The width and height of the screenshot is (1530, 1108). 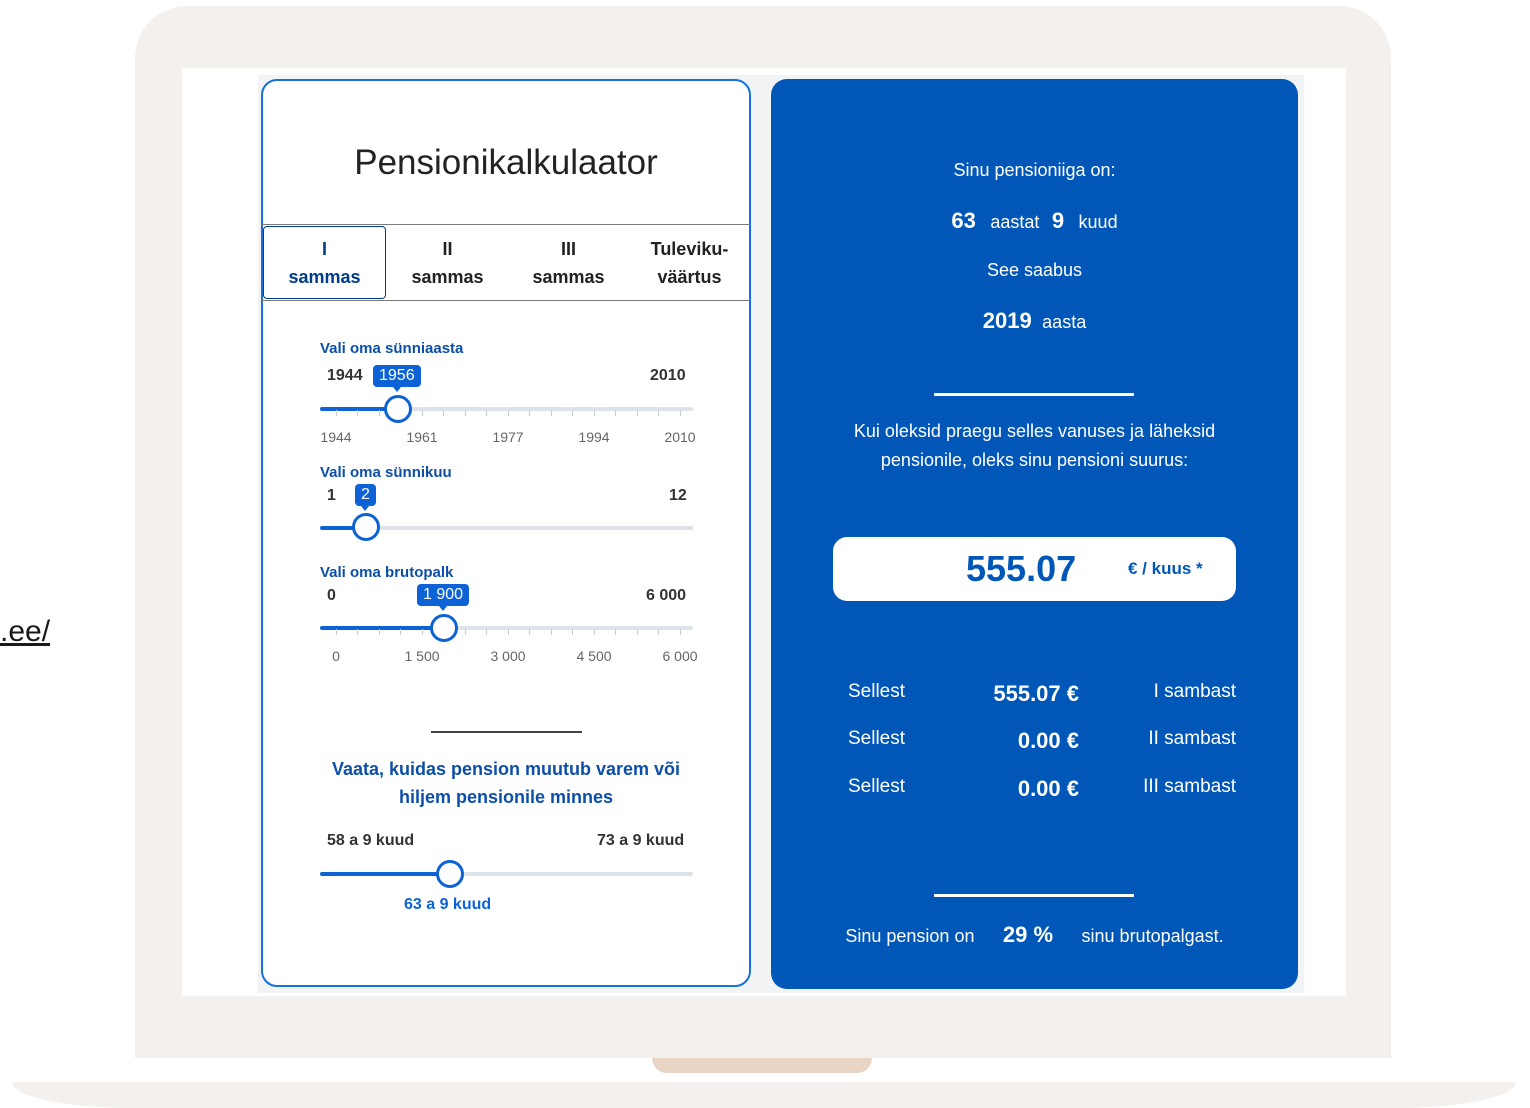 I want to click on age-years-word: aastat, so click(x=1015, y=222).